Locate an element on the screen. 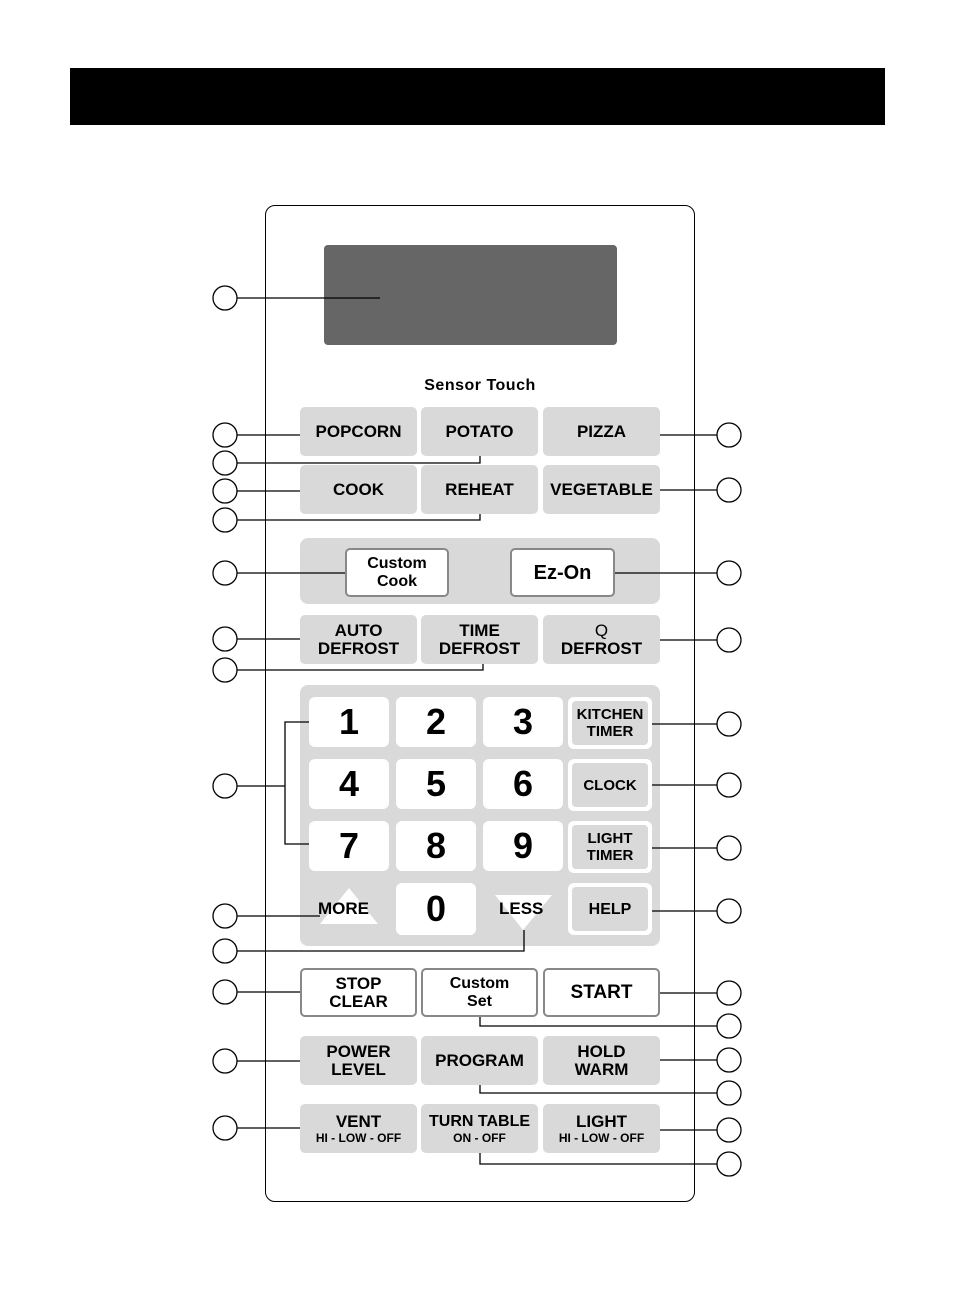  label: PROGRAM is located at coordinates (479, 1060).